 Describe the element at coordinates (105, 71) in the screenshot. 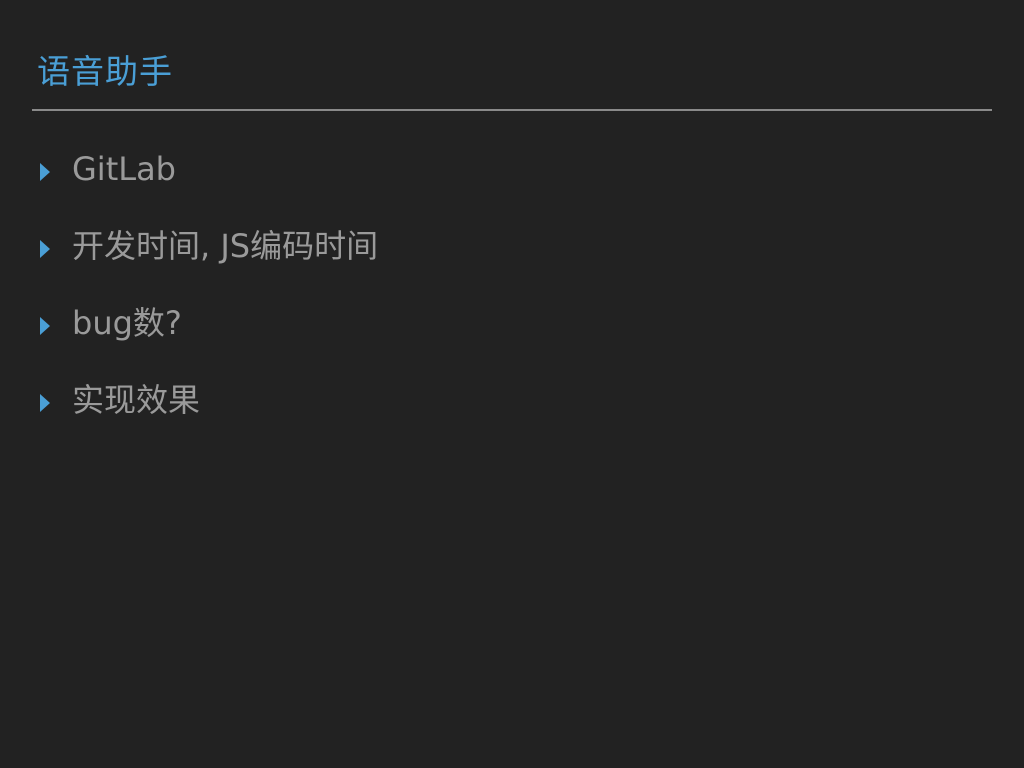

I see `slide-title: 语音助手` at that location.